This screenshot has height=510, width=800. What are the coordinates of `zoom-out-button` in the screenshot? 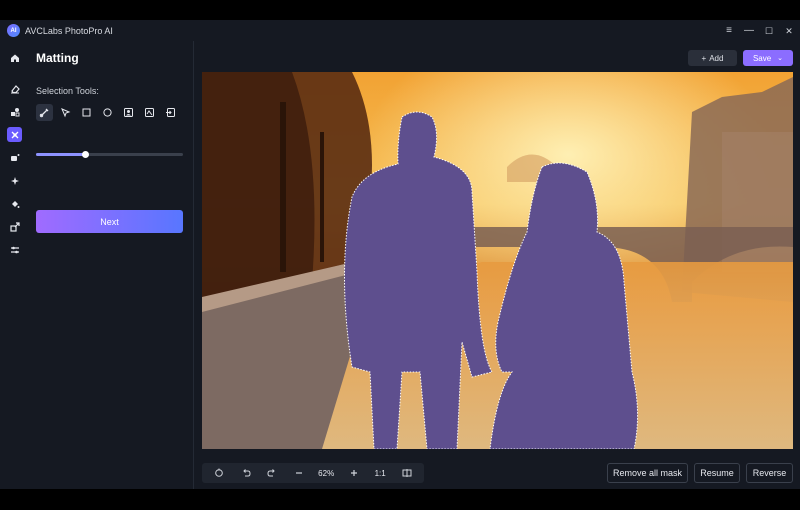 It's located at (299, 473).